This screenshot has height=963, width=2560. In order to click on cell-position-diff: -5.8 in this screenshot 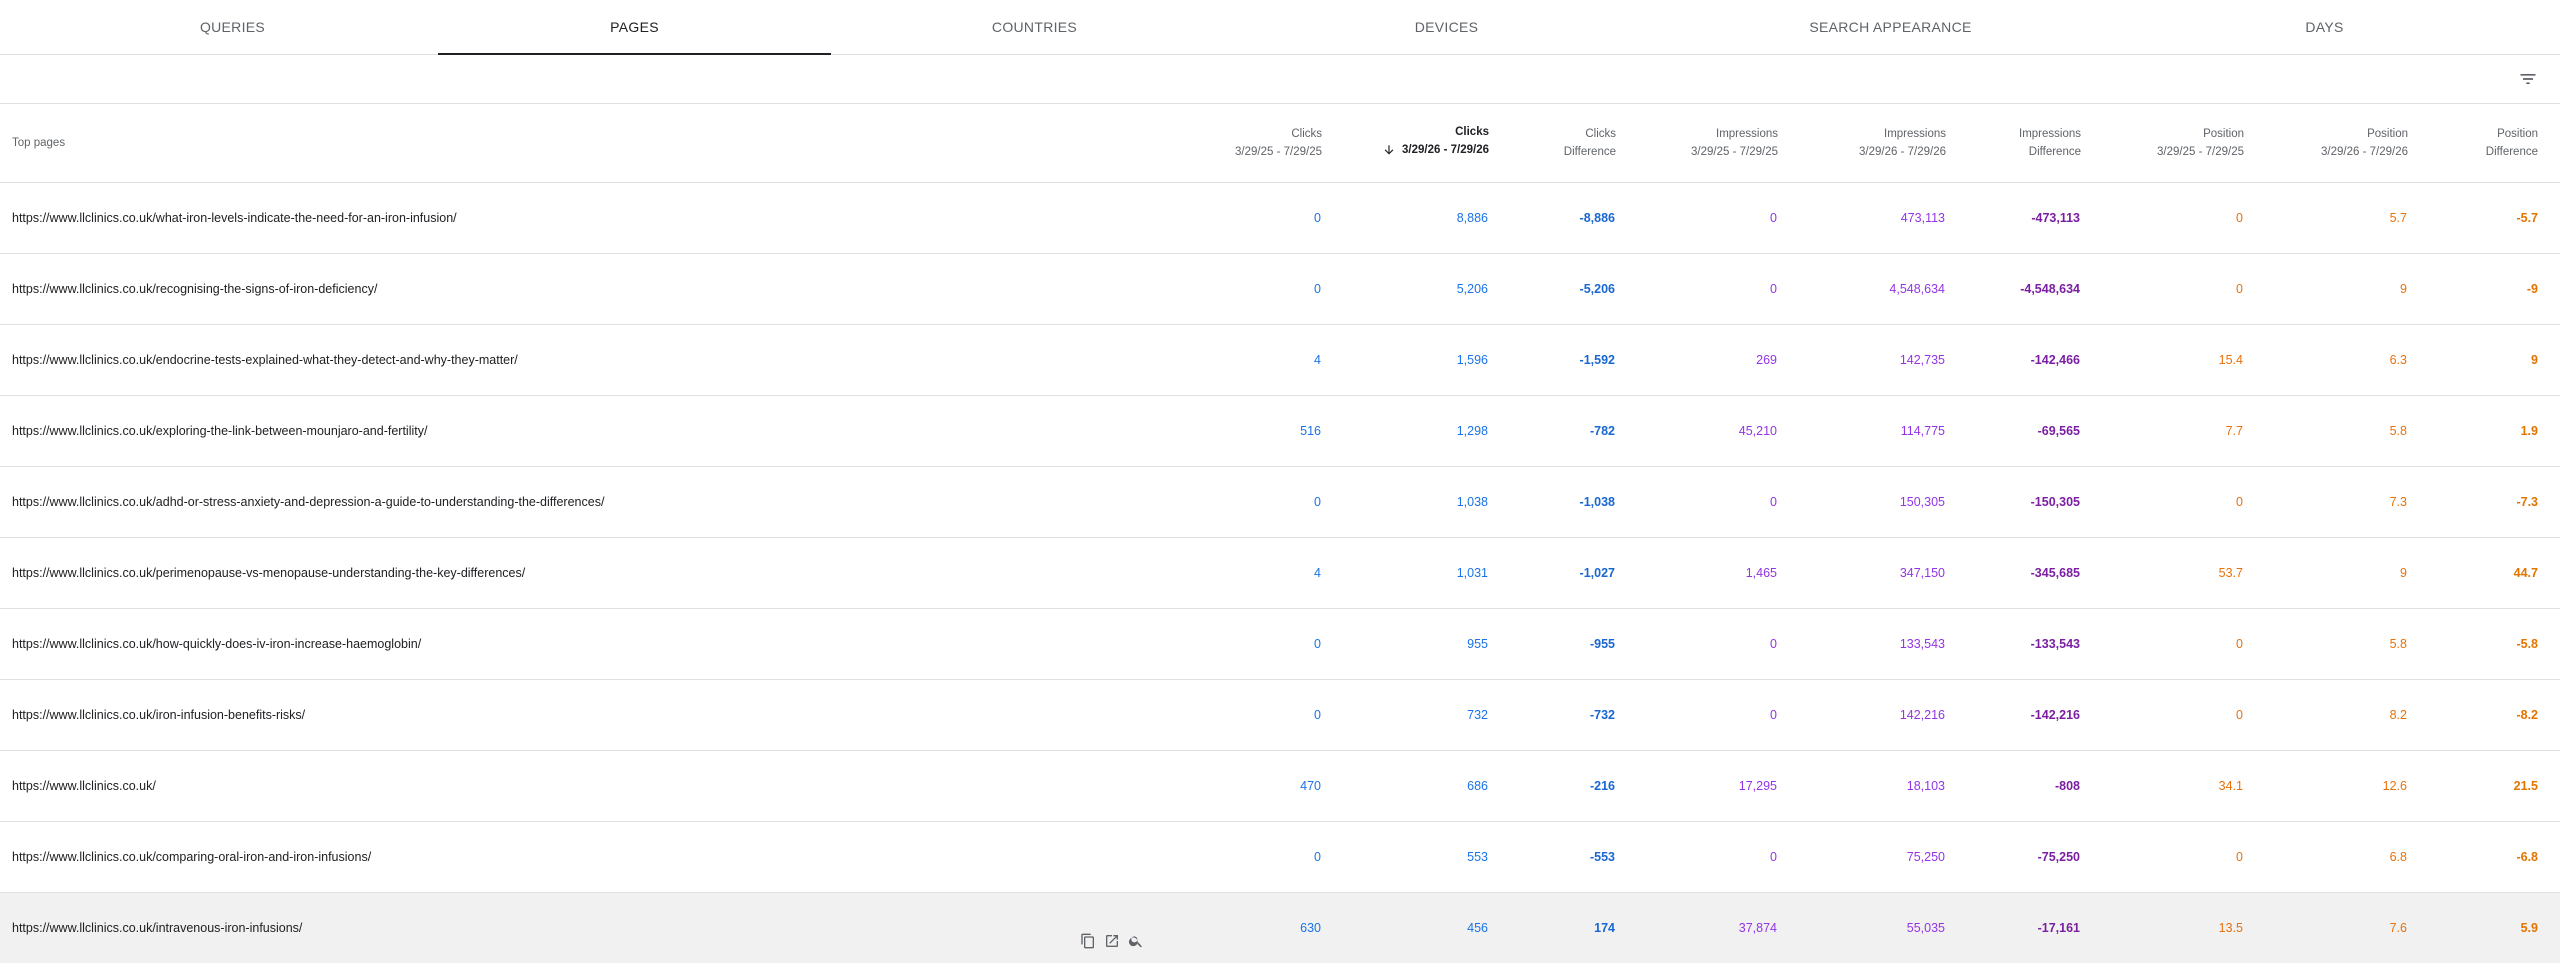, I will do `click(2527, 643)`.